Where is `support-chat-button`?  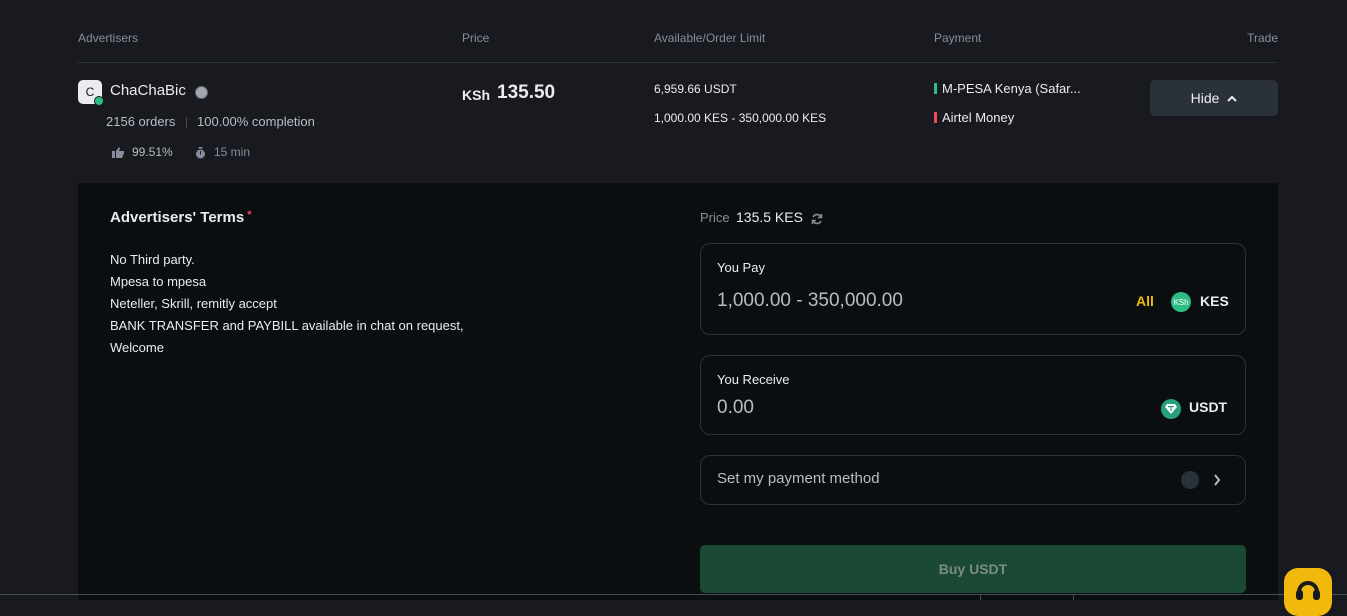 support-chat-button is located at coordinates (1308, 592).